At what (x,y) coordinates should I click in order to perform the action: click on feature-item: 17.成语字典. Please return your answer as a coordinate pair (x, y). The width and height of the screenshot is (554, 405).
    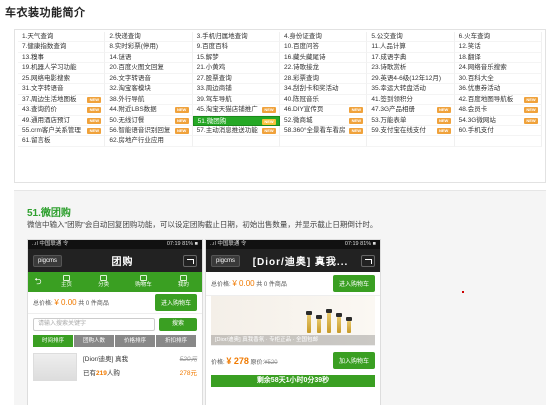
    Looking at the image, I should click on (411, 58).